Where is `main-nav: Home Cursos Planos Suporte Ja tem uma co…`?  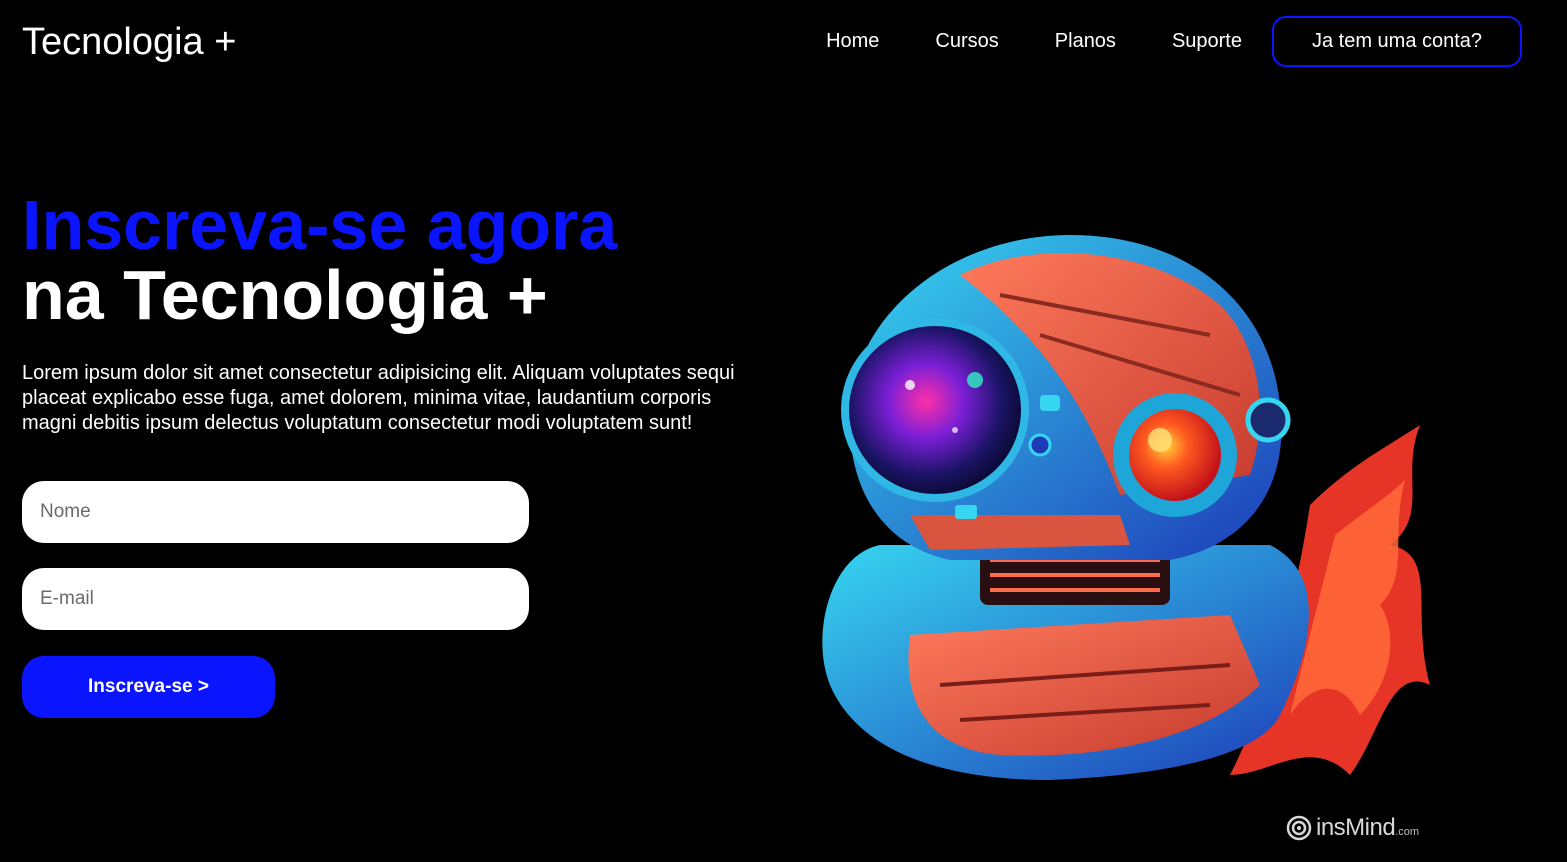
main-nav: Home Cursos Planos Suporte Ja tem uma co… is located at coordinates (1174, 41).